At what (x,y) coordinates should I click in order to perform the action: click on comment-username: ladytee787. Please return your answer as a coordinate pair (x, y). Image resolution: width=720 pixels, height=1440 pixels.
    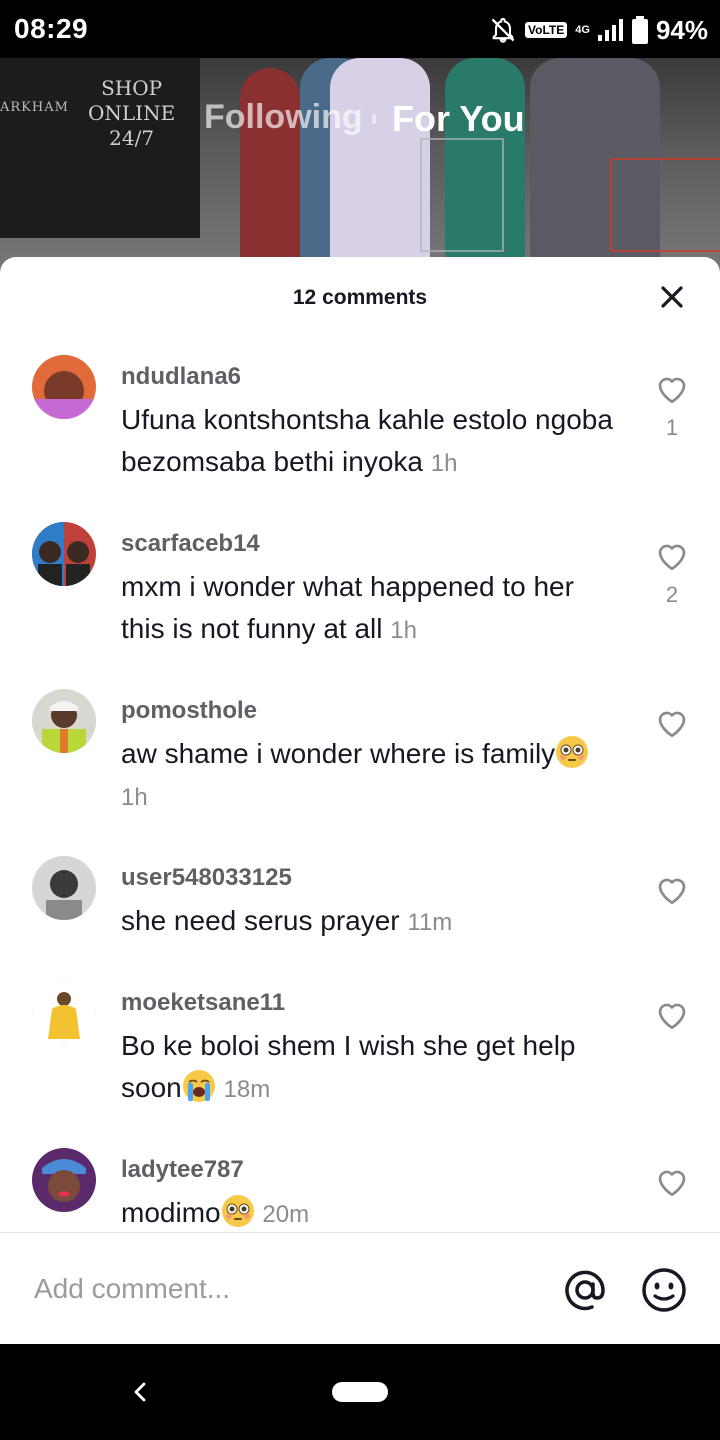
    Looking at the image, I should click on (182, 1170).